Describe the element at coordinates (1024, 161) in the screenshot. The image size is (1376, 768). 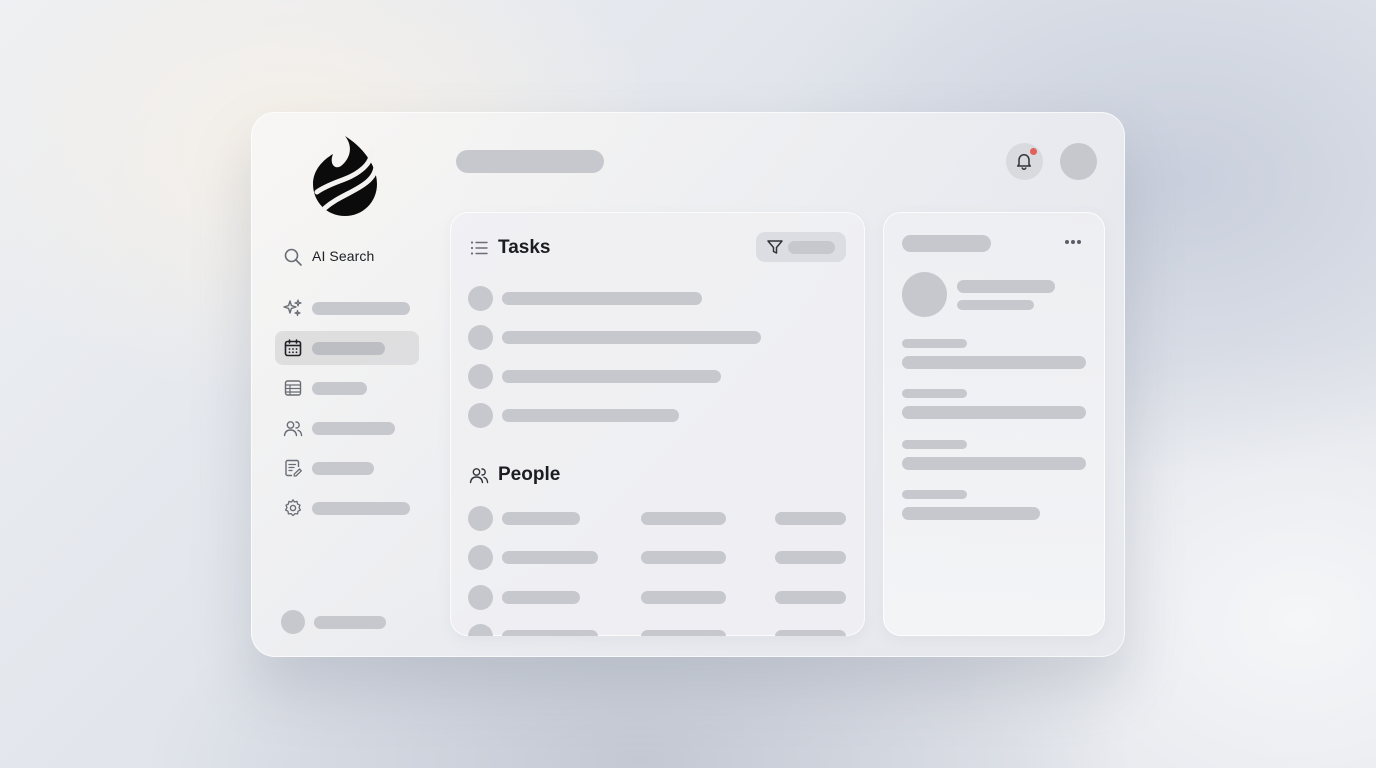
I see `notifications-button` at that location.